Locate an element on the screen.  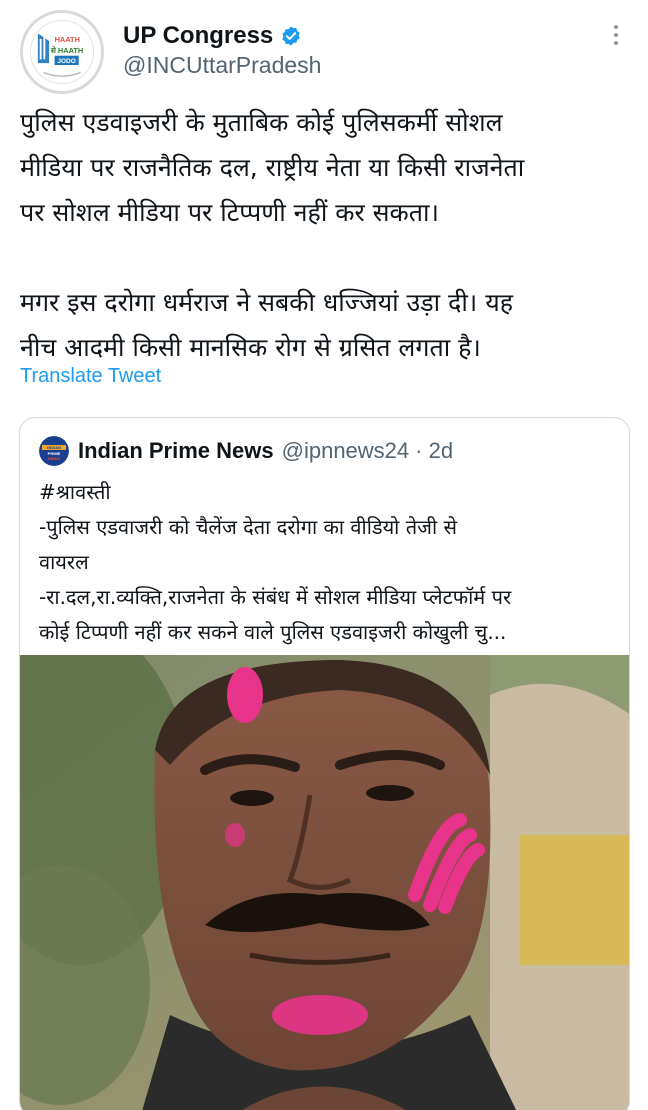
author-name-row: UP Congress is located at coordinates (212, 36).